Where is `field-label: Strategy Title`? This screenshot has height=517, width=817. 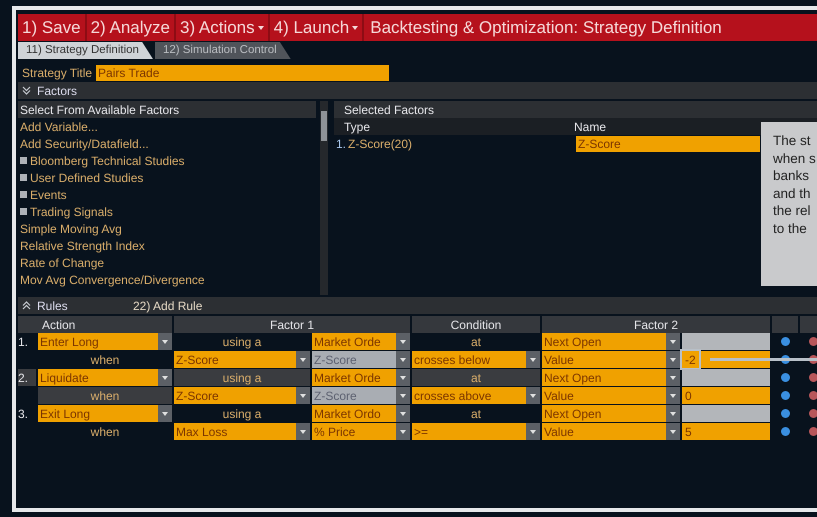
field-label: Strategy Title is located at coordinates (57, 73).